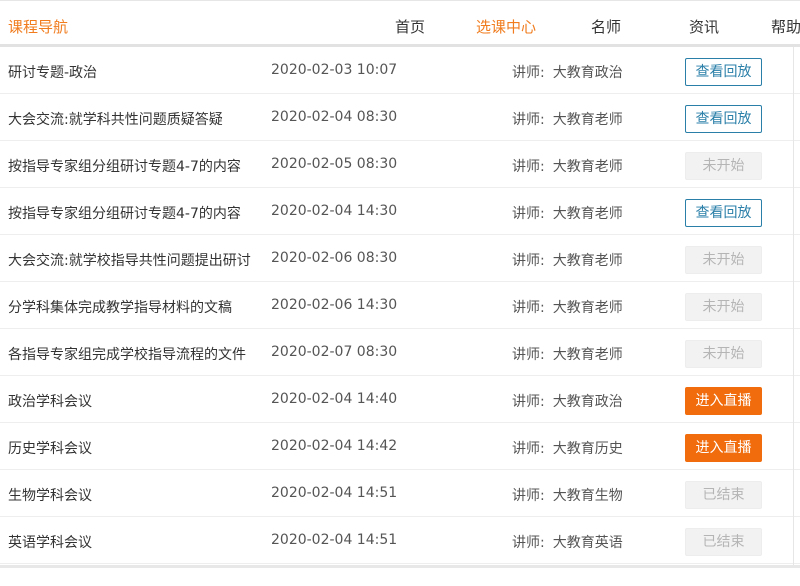 The width and height of the screenshot is (800, 586). Describe the element at coordinates (400, 540) in the screenshot. I see `session-row: 英语学科会议 2020-02-04 14:51 讲师: 大教育英语 已结束` at that location.